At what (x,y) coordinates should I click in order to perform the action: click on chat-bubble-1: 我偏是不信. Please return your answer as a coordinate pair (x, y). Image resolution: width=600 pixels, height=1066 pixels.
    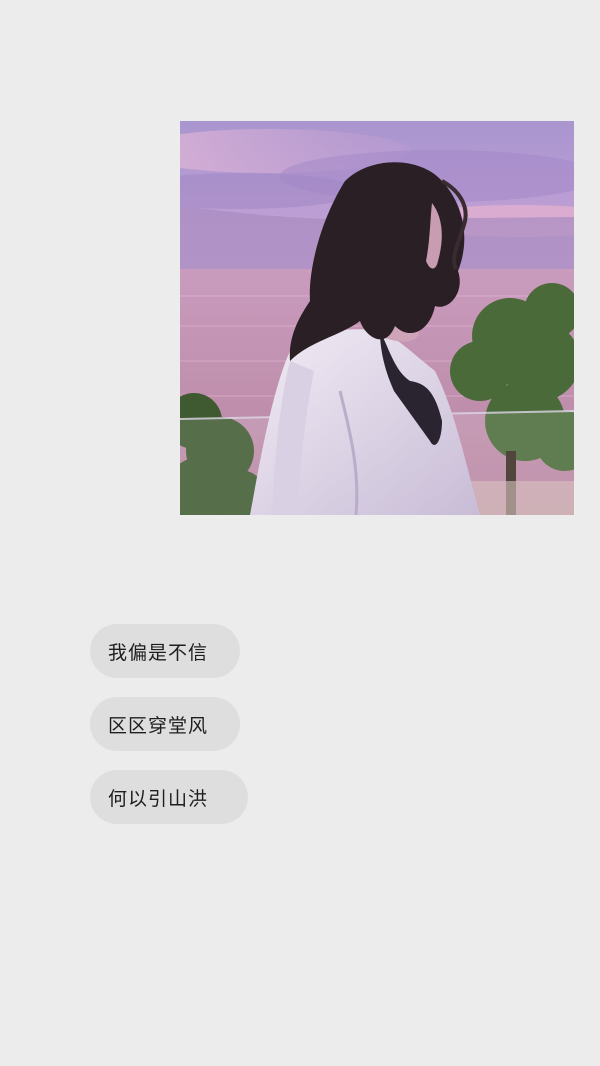
    Looking at the image, I should click on (165, 651).